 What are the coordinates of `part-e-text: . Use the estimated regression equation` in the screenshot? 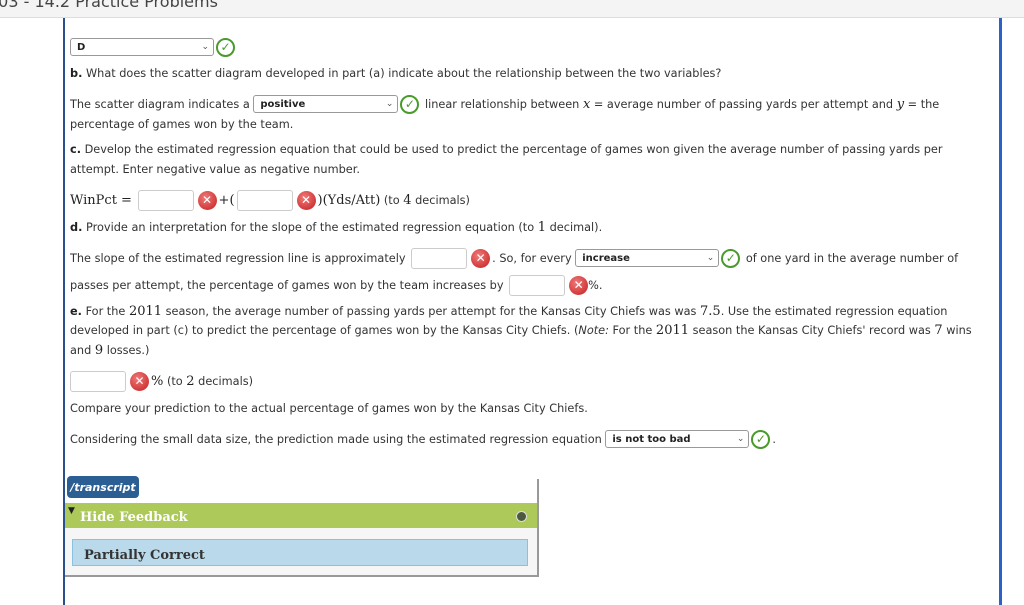 It's located at (834, 311).